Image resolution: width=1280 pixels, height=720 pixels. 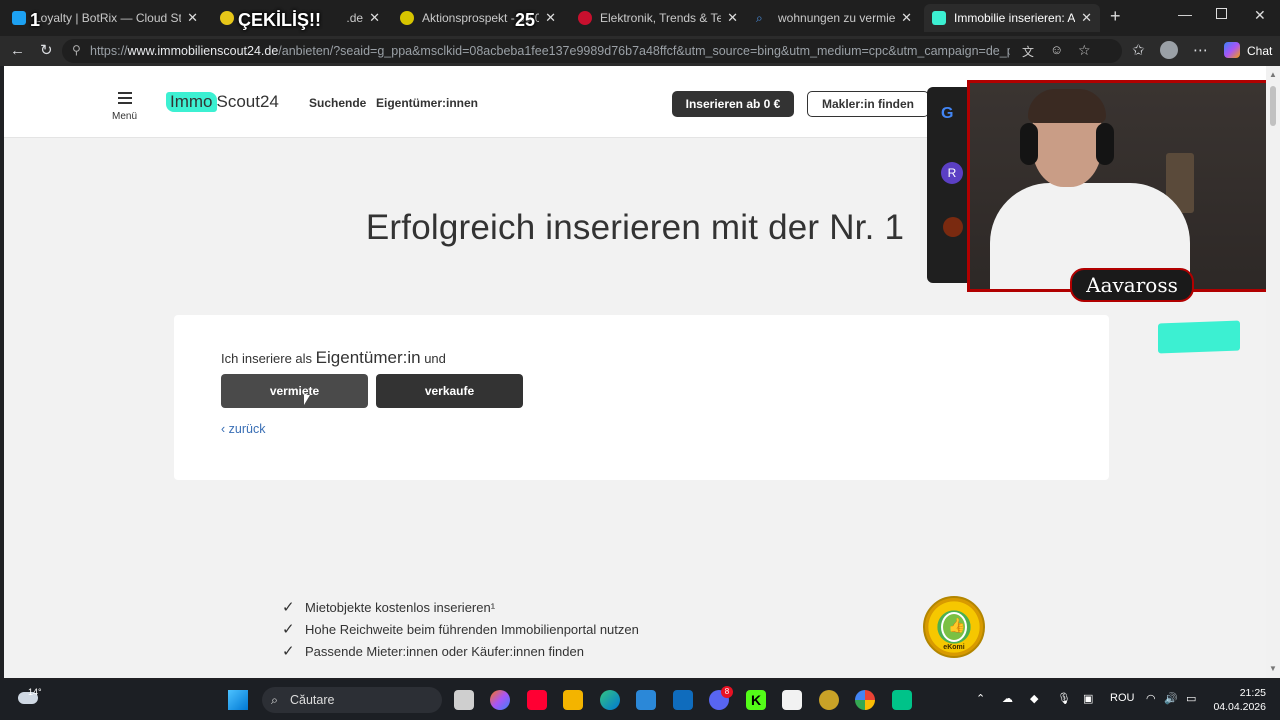 I want to click on more-menu-icon: ⋯, so click(x=1200, y=51).